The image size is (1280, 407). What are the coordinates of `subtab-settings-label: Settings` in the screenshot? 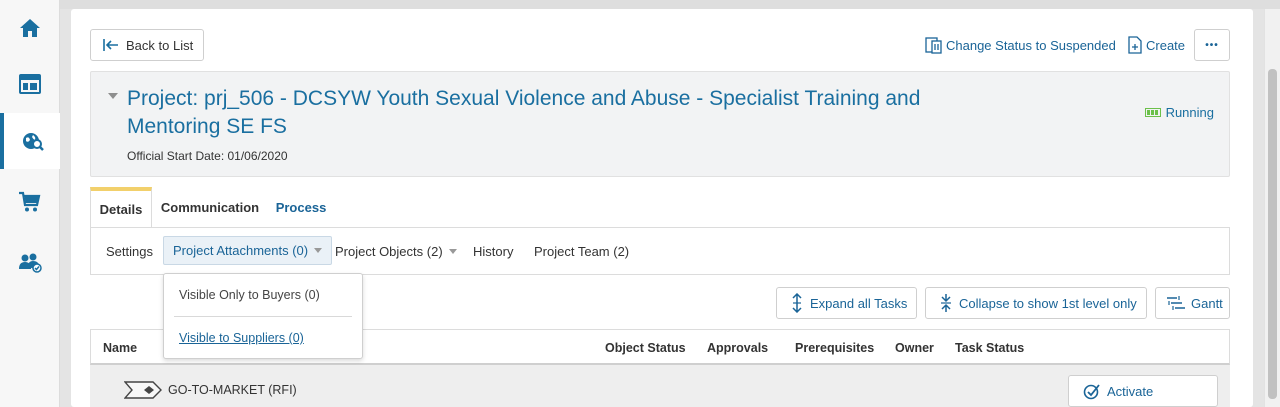 It's located at (129, 251).